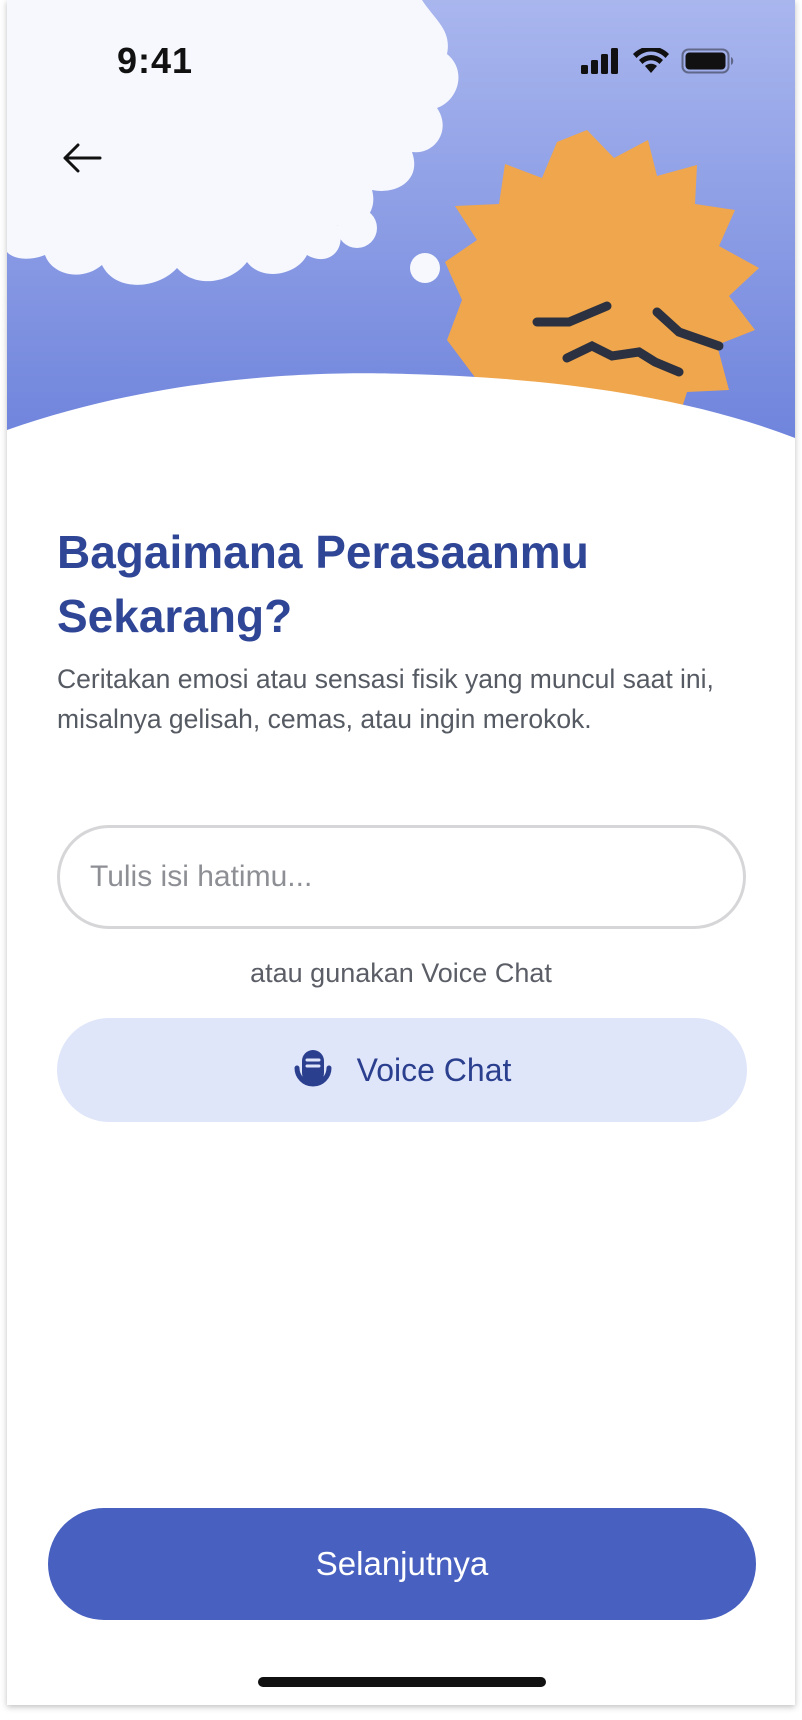 Image resolution: width=802 pixels, height=1720 pixels. What do you see at coordinates (651, 60) in the screenshot?
I see `wifi-icon` at bounding box center [651, 60].